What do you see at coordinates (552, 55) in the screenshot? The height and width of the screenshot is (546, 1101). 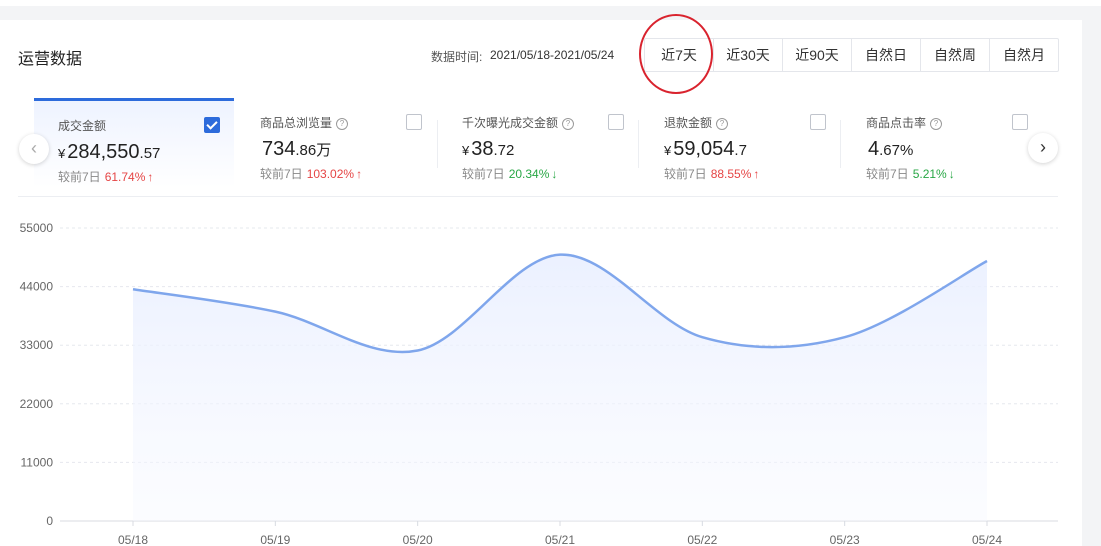 I see `date-range-value: 2021/05/18-2021/05/24` at bounding box center [552, 55].